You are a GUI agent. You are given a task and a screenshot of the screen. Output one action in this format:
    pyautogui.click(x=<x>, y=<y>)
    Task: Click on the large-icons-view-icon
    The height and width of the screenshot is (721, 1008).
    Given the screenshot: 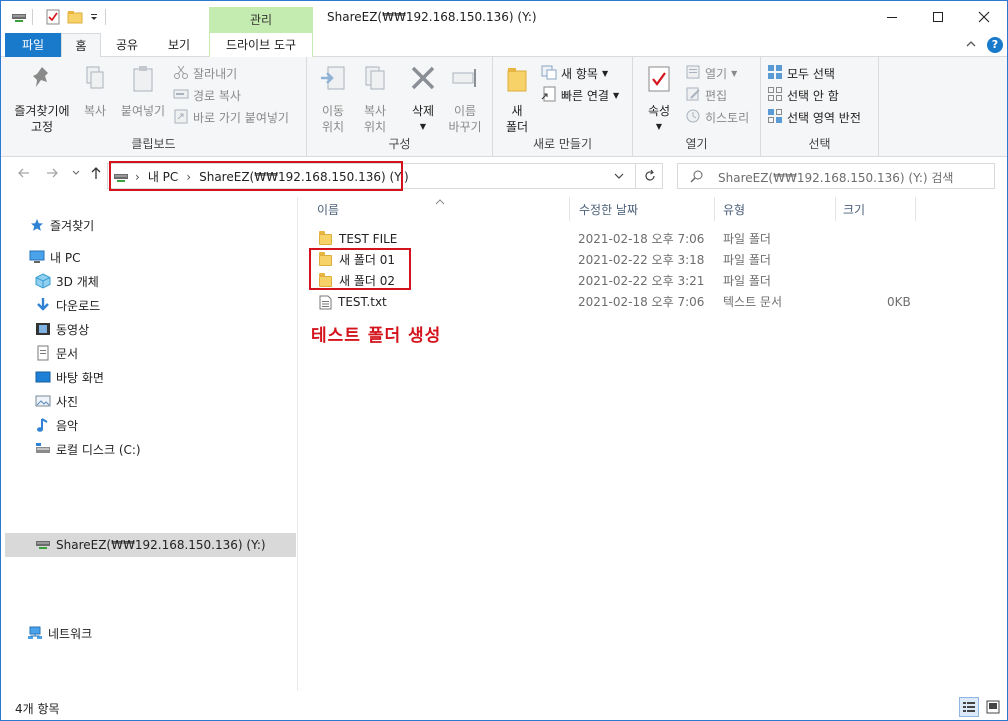 What is the action you would take?
    pyautogui.click(x=993, y=707)
    